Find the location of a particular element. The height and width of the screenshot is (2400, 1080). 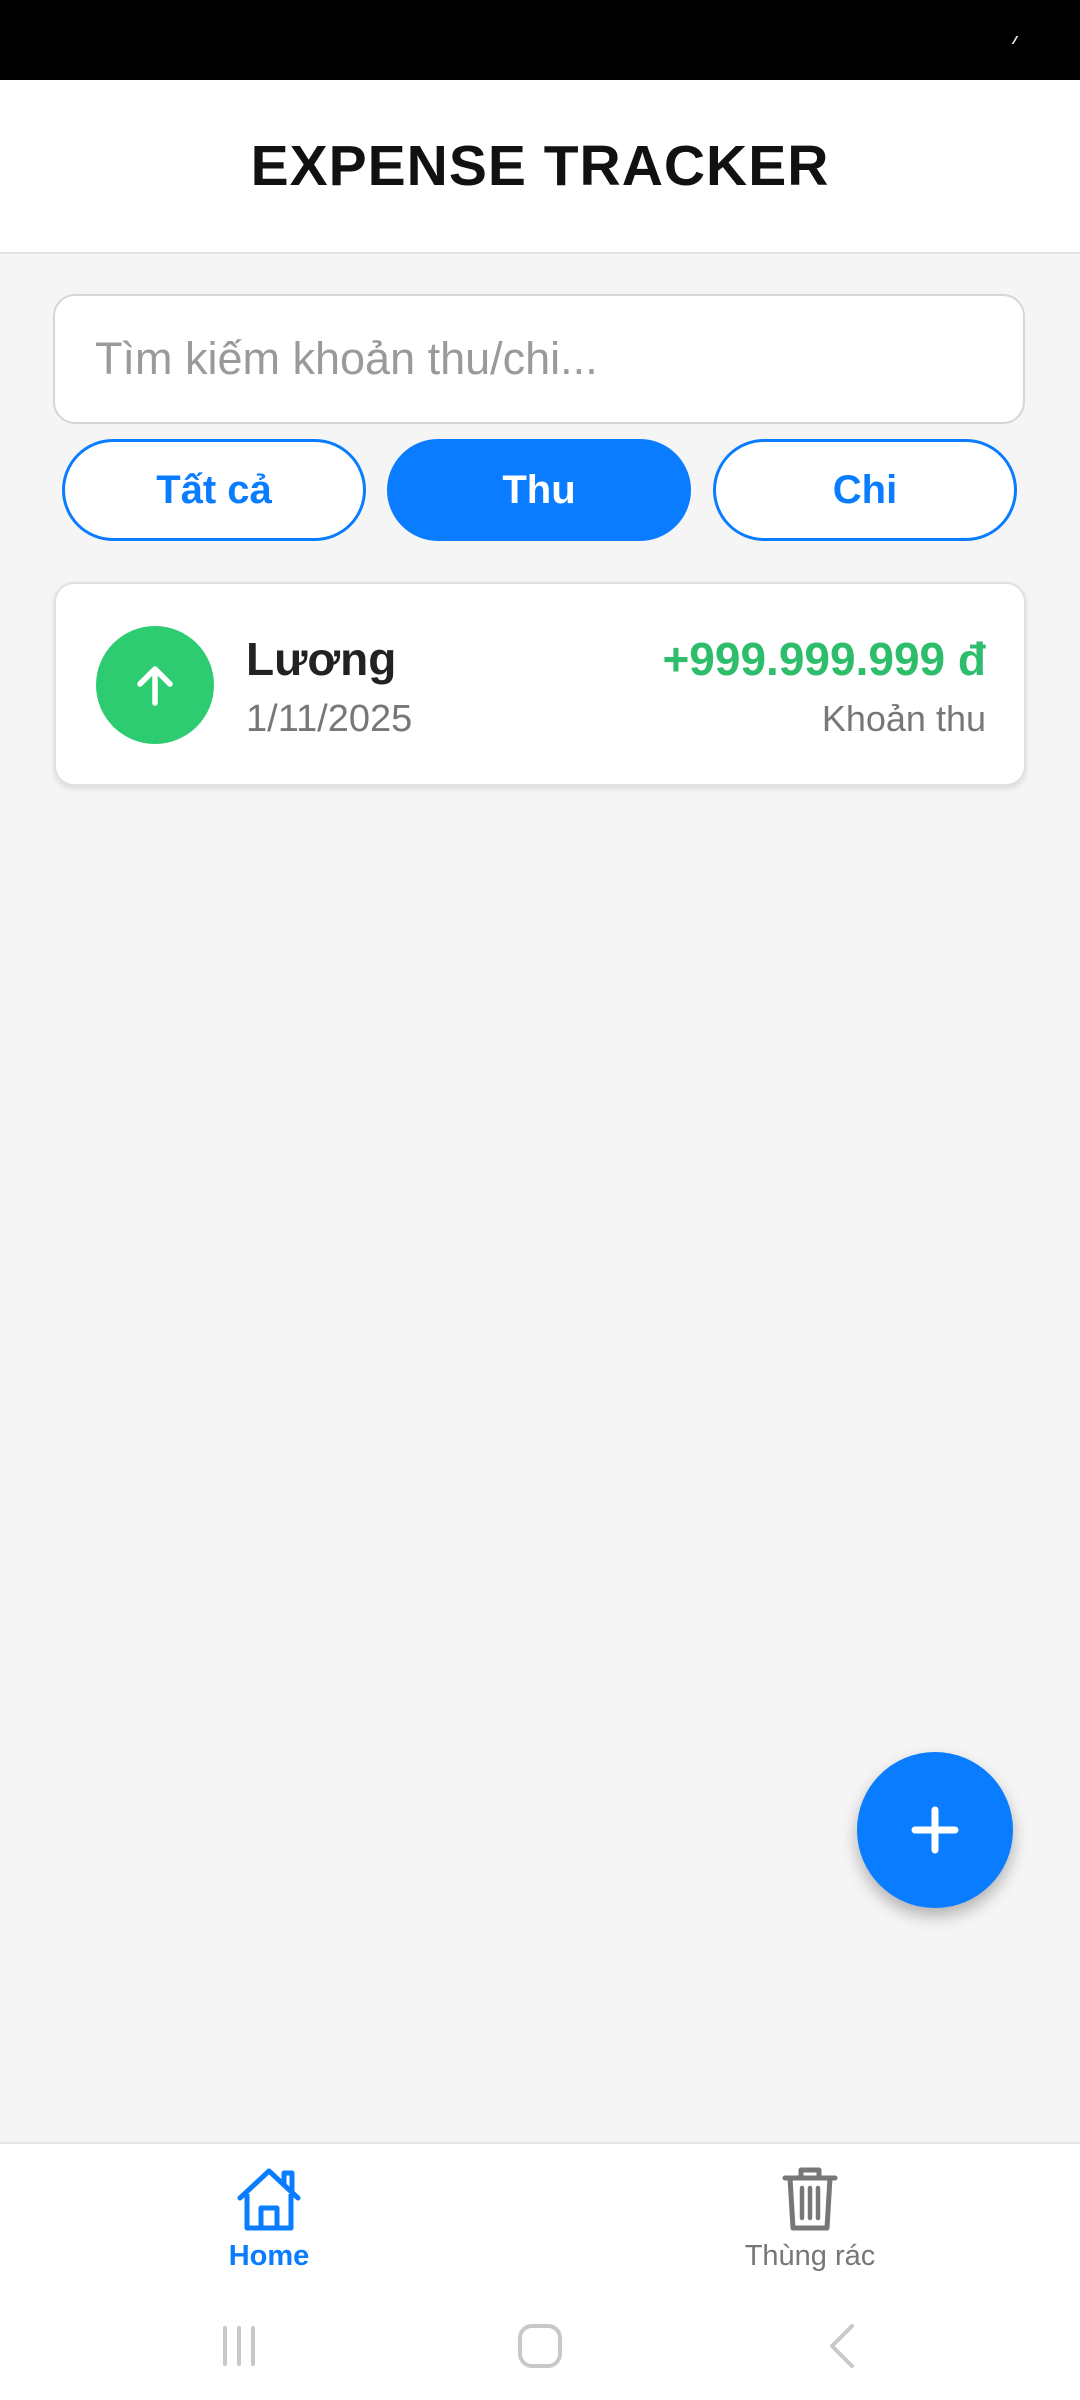

transaction-type: Khoản thu is located at coordinates (903, 718).